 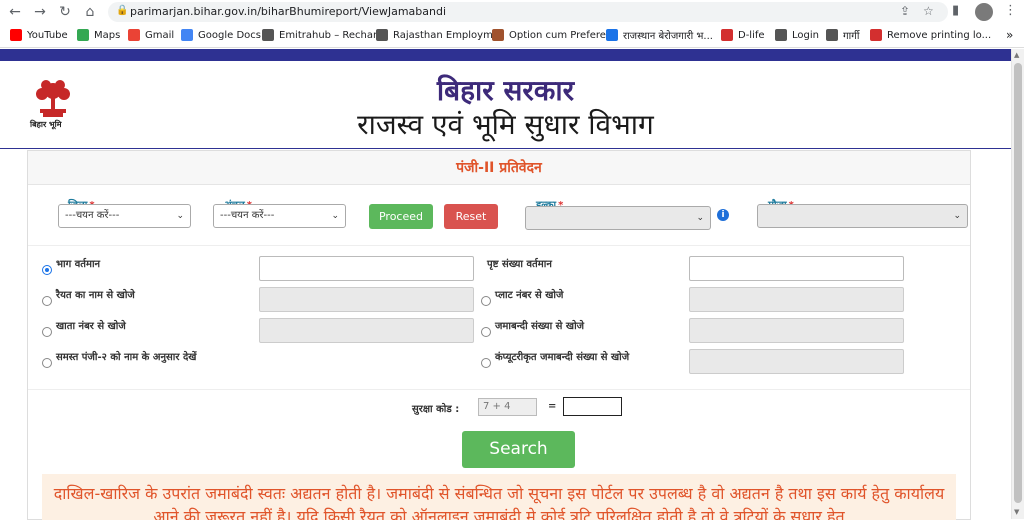 What do you see at coordinates (366, 330) in the screenshot?
I see `khata-input` at bounding box center [366, 330].